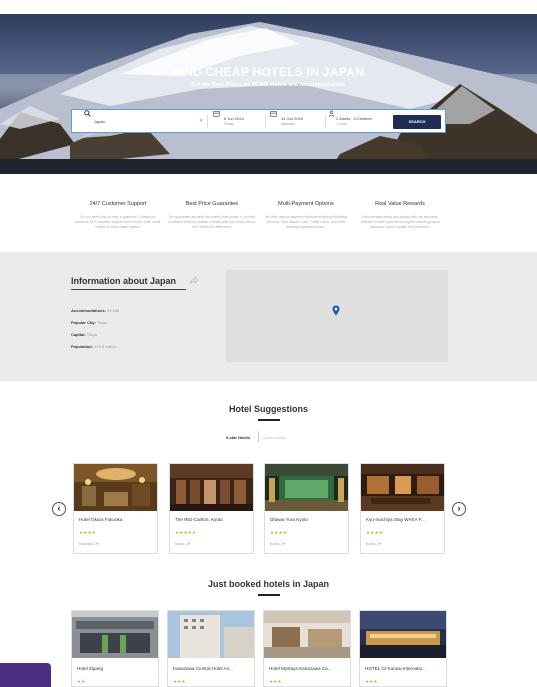  What do you see at coordinates (118, 204) in the screenshot?
I see `feature-title: 24/7 Customer Support` at bounding box center [118, 204].